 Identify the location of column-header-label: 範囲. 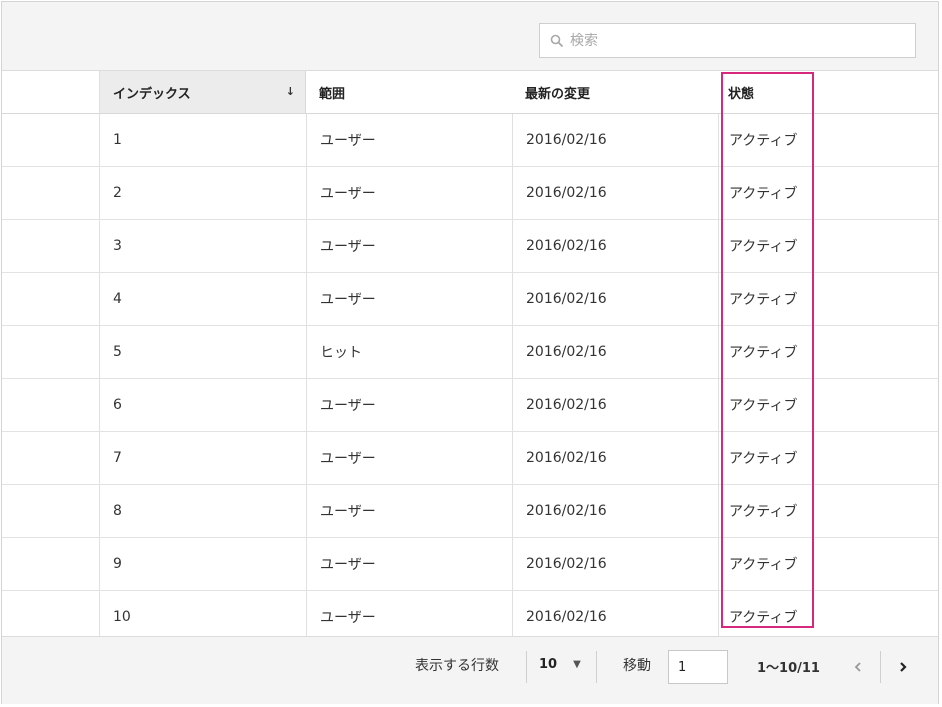
(332, 94).